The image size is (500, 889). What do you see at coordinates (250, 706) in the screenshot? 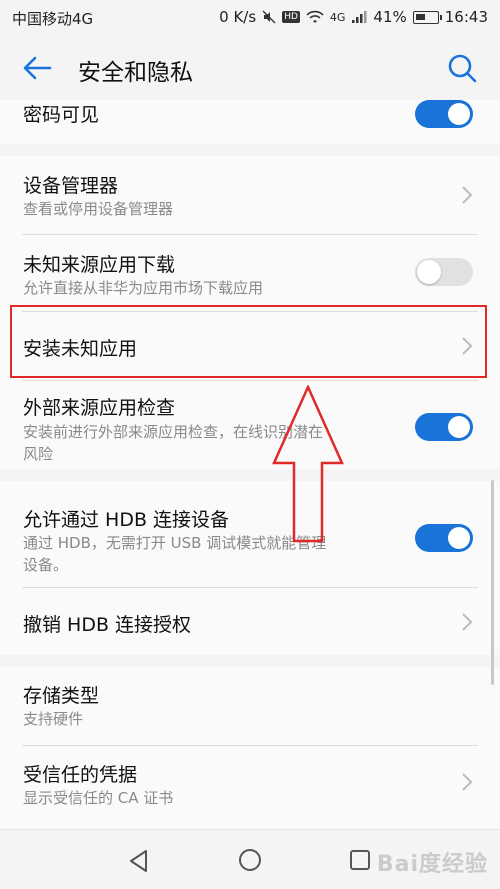
I see `row-storage-type: 存储类型 支持硬件` at bounding box center [250, 706].